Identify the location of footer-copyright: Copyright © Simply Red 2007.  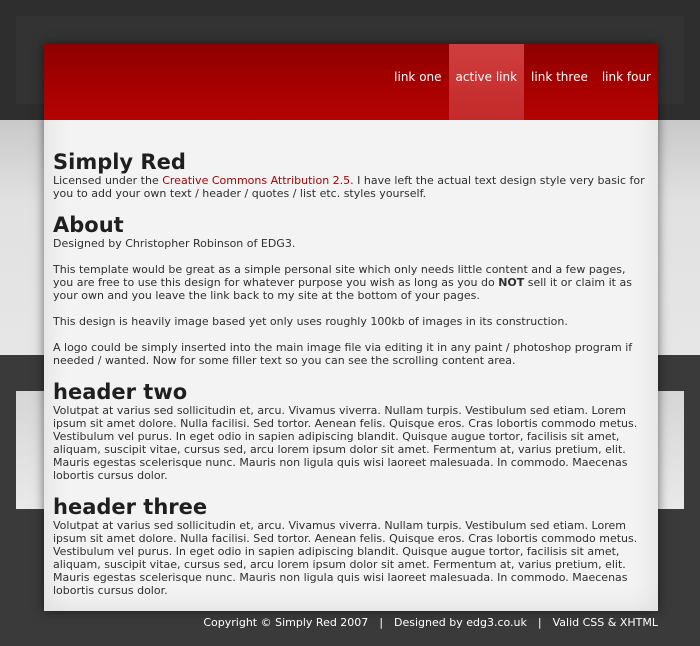
(286, 622).